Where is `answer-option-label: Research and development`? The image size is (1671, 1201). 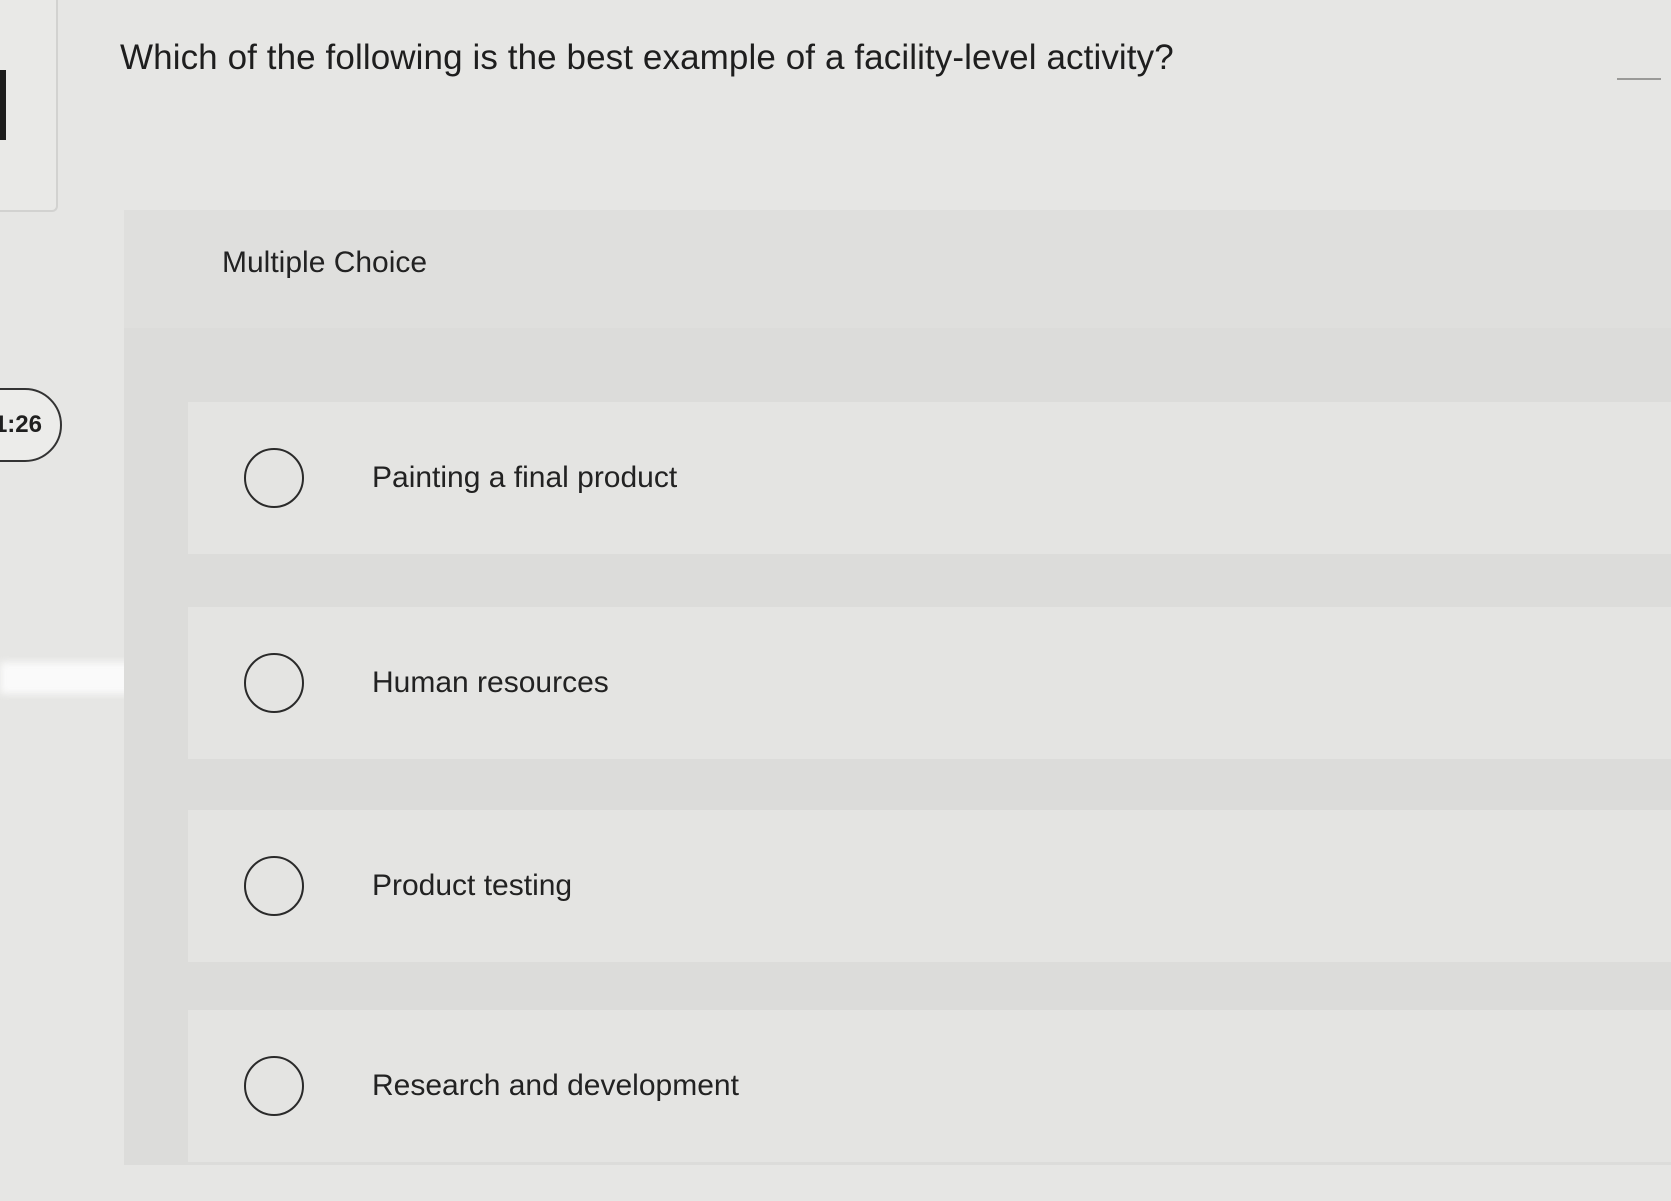 answer-option-label: Research and development is located at coordinates (555, 1085).